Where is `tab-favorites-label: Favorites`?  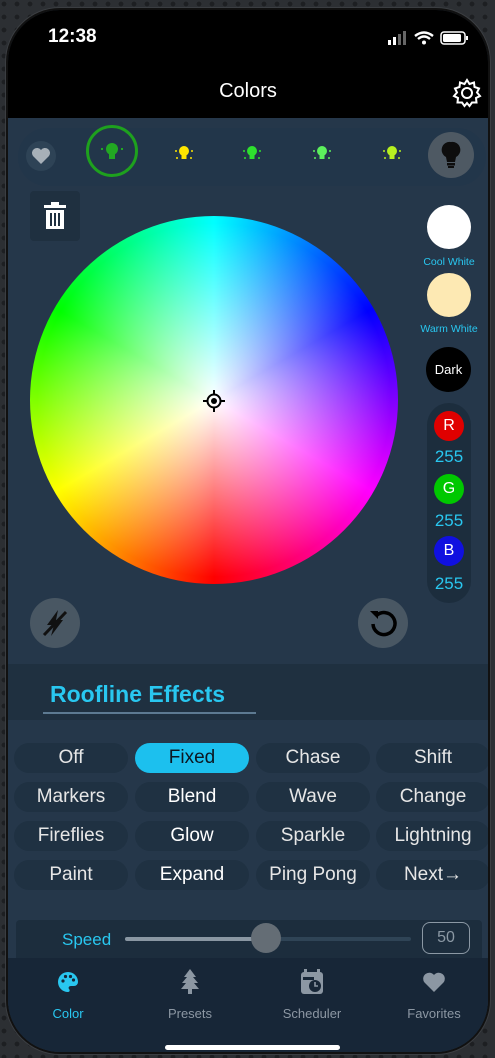
tab-favorites-label: Favorites is located at coordinates (434, 1013).